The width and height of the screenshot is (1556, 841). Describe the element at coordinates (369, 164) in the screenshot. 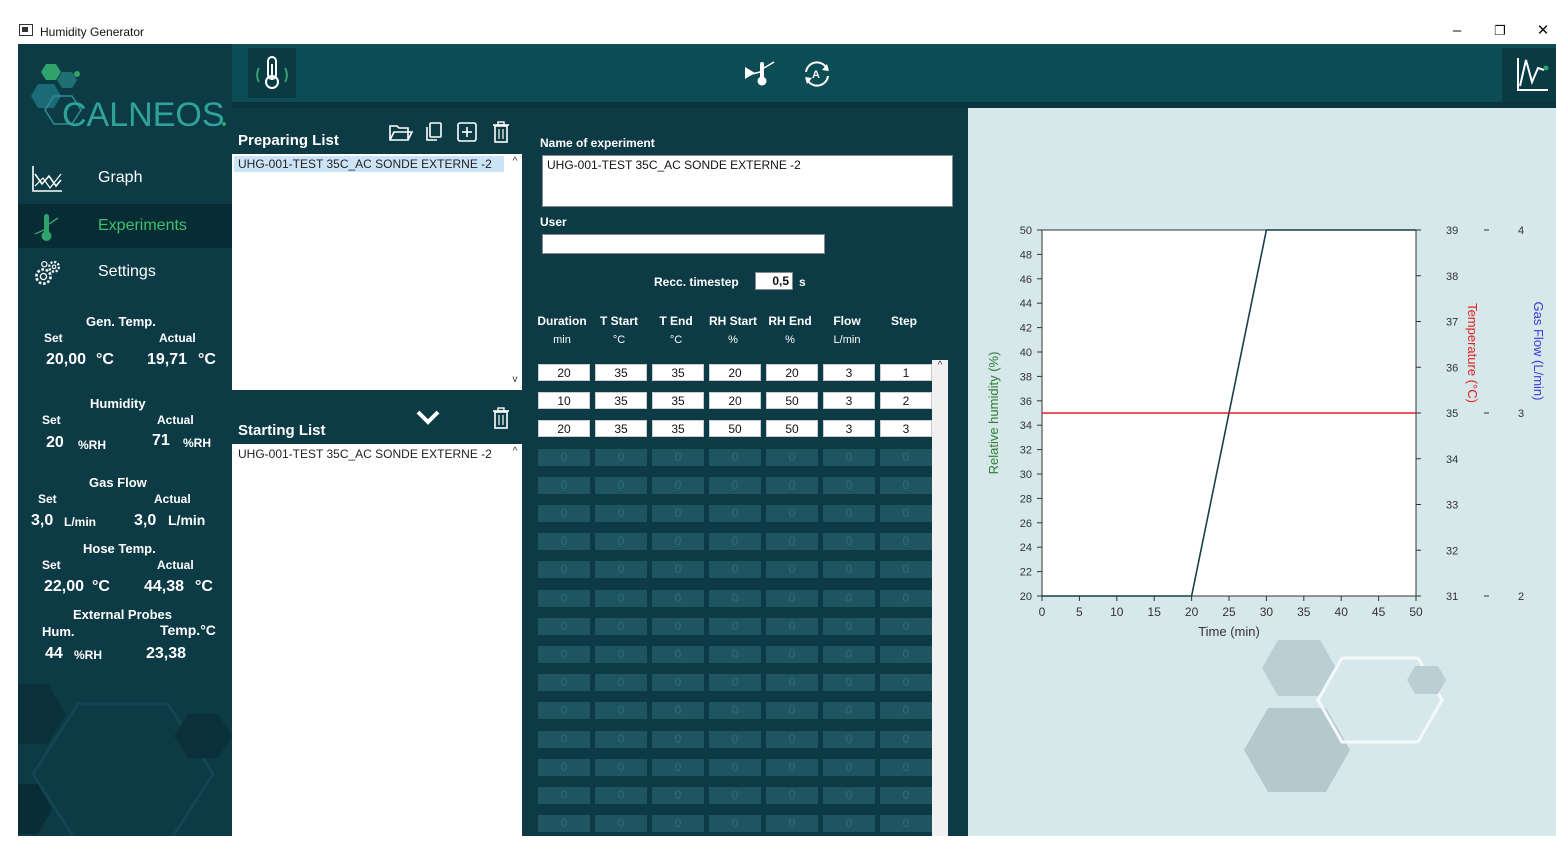

I see `preparing-list-item: UHG-001-TEST 35C_AC SONDE EXTERNE -2` at that location.